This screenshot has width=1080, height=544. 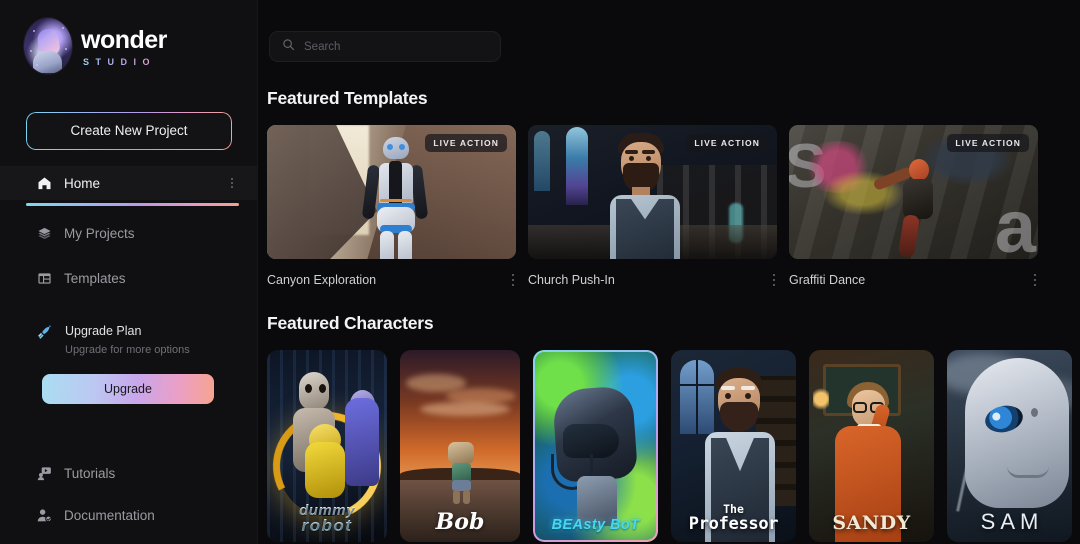 I want to click on character-name: The Professor, so click(x=733, y=518).